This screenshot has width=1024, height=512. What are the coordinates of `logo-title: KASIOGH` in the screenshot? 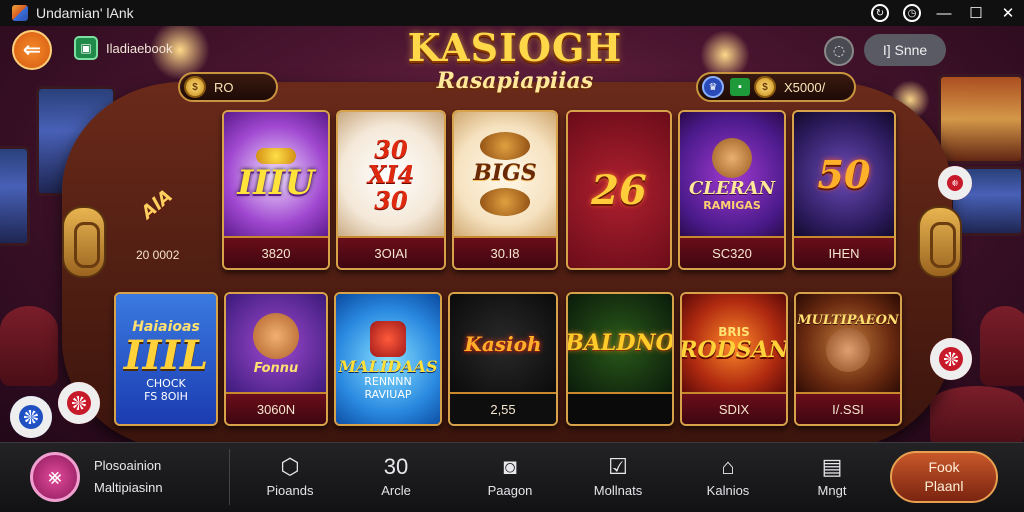 It's located at (515, 47).